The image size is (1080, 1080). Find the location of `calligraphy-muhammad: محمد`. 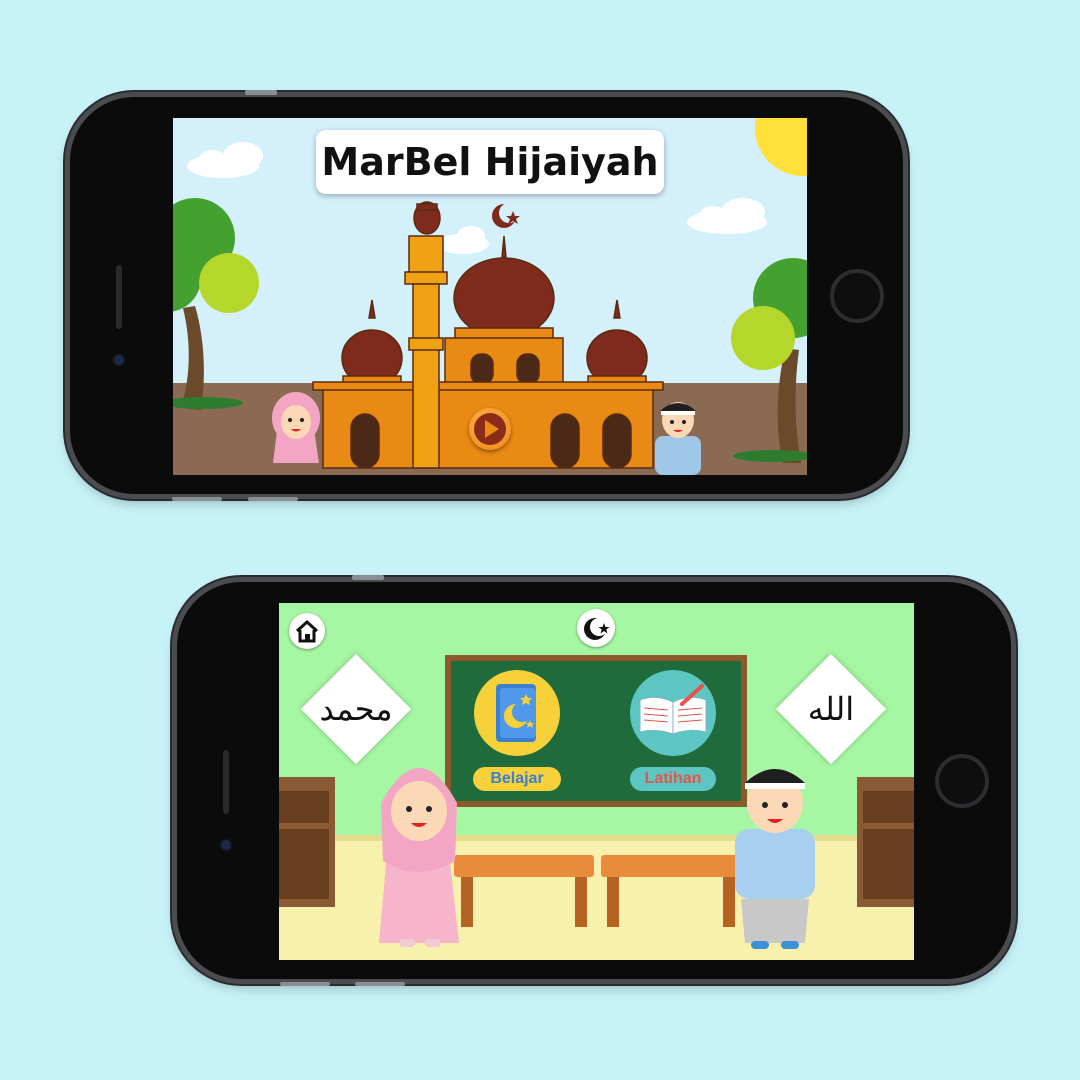

calligraphy-muhammad: محمد is located at coordinates (356, 709).